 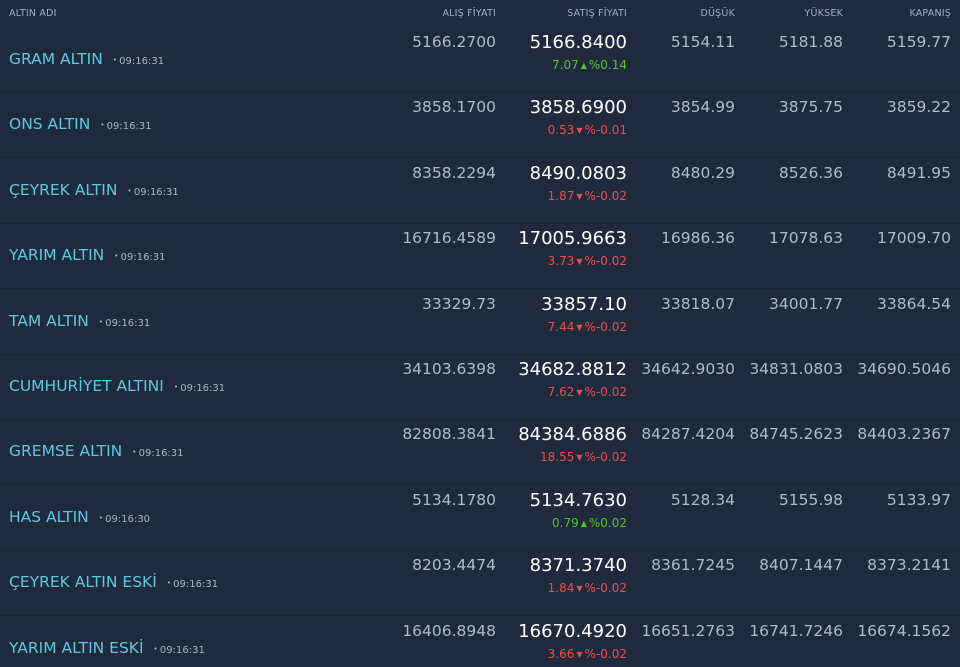 What do you see at coordinates (557, 457) in the screenshot?
I see `change-value: 18.55` at bounding box center [557, 457].